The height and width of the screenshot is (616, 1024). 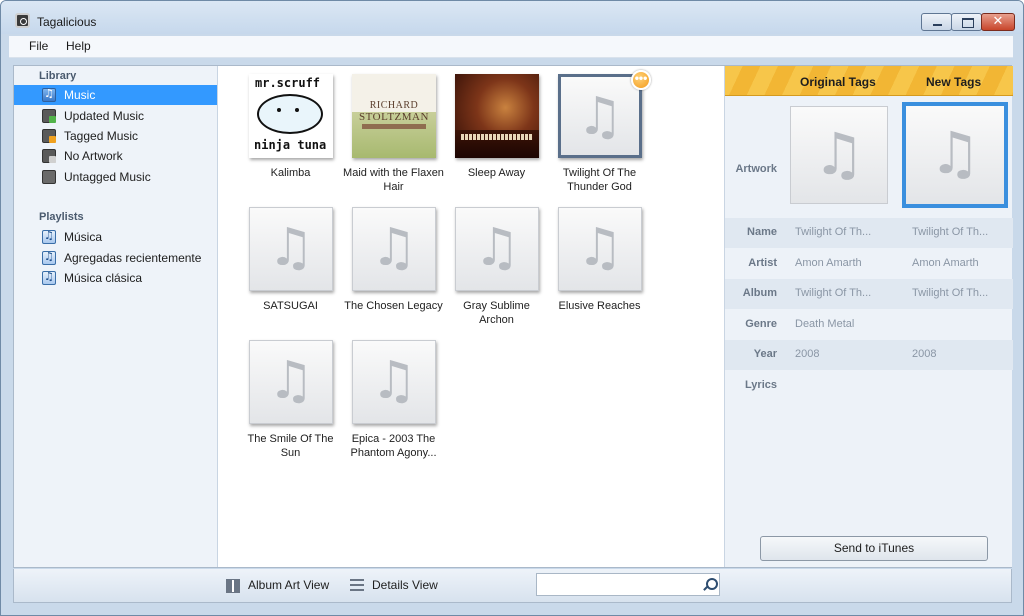 What do you see at coordinates (49, 136) in the screenshot?
I see `tagged-music-icon` at bounding box center [49, 136].